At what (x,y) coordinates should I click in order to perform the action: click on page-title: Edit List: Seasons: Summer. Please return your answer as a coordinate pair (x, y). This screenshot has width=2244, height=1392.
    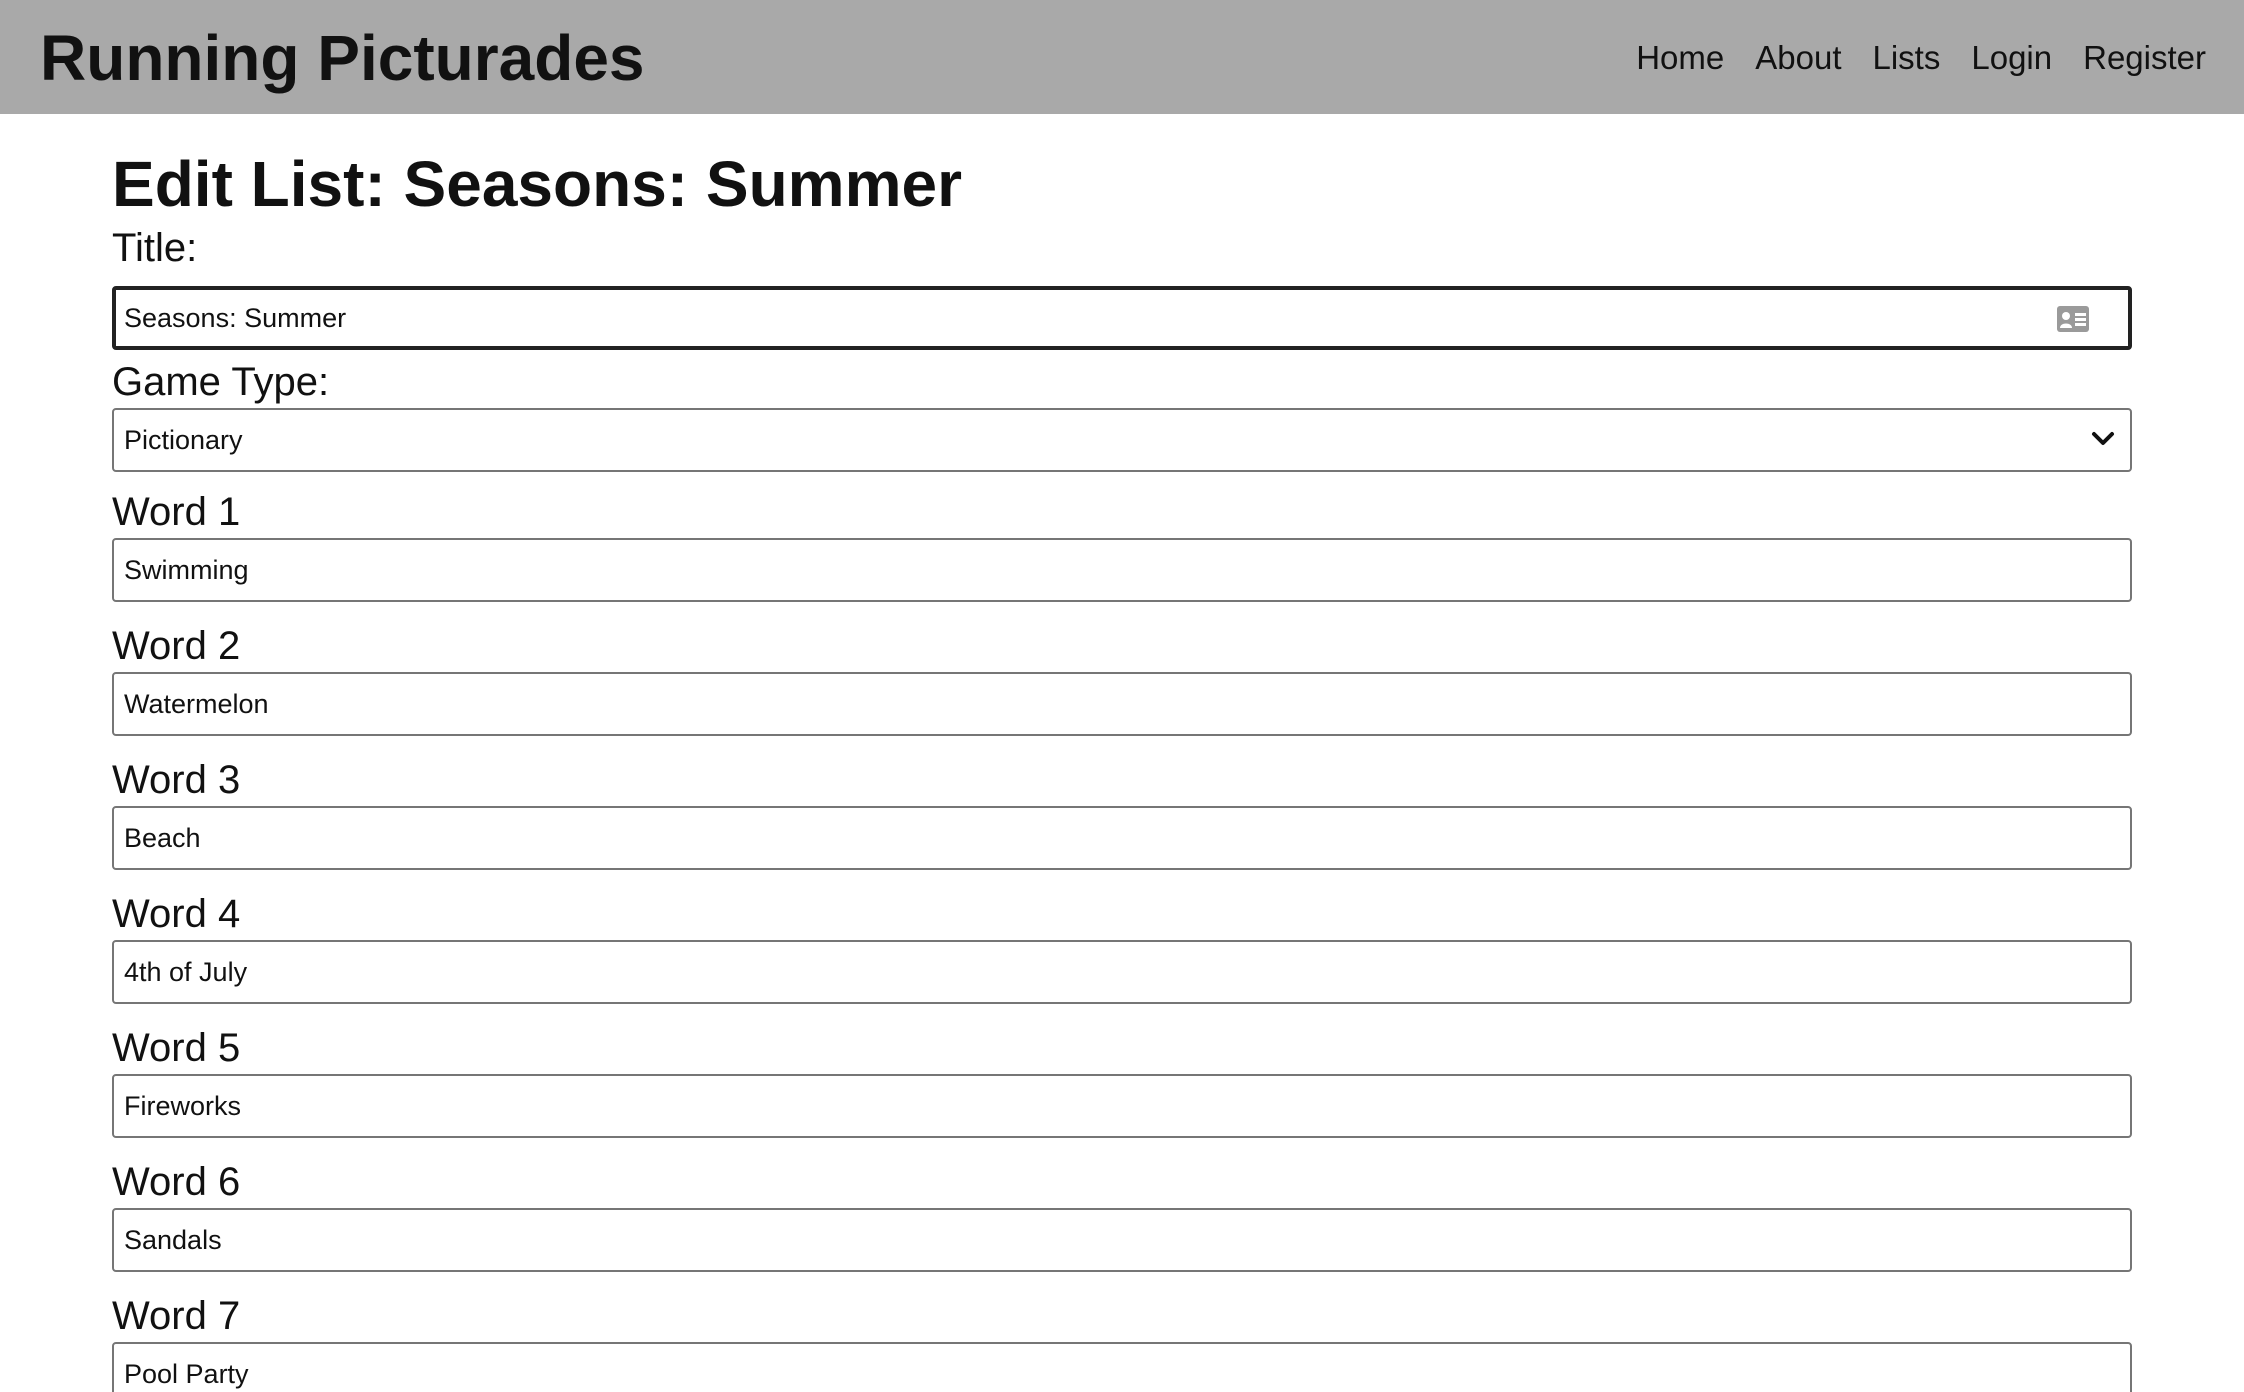
    Looking at the image, I should click on (537, 184).